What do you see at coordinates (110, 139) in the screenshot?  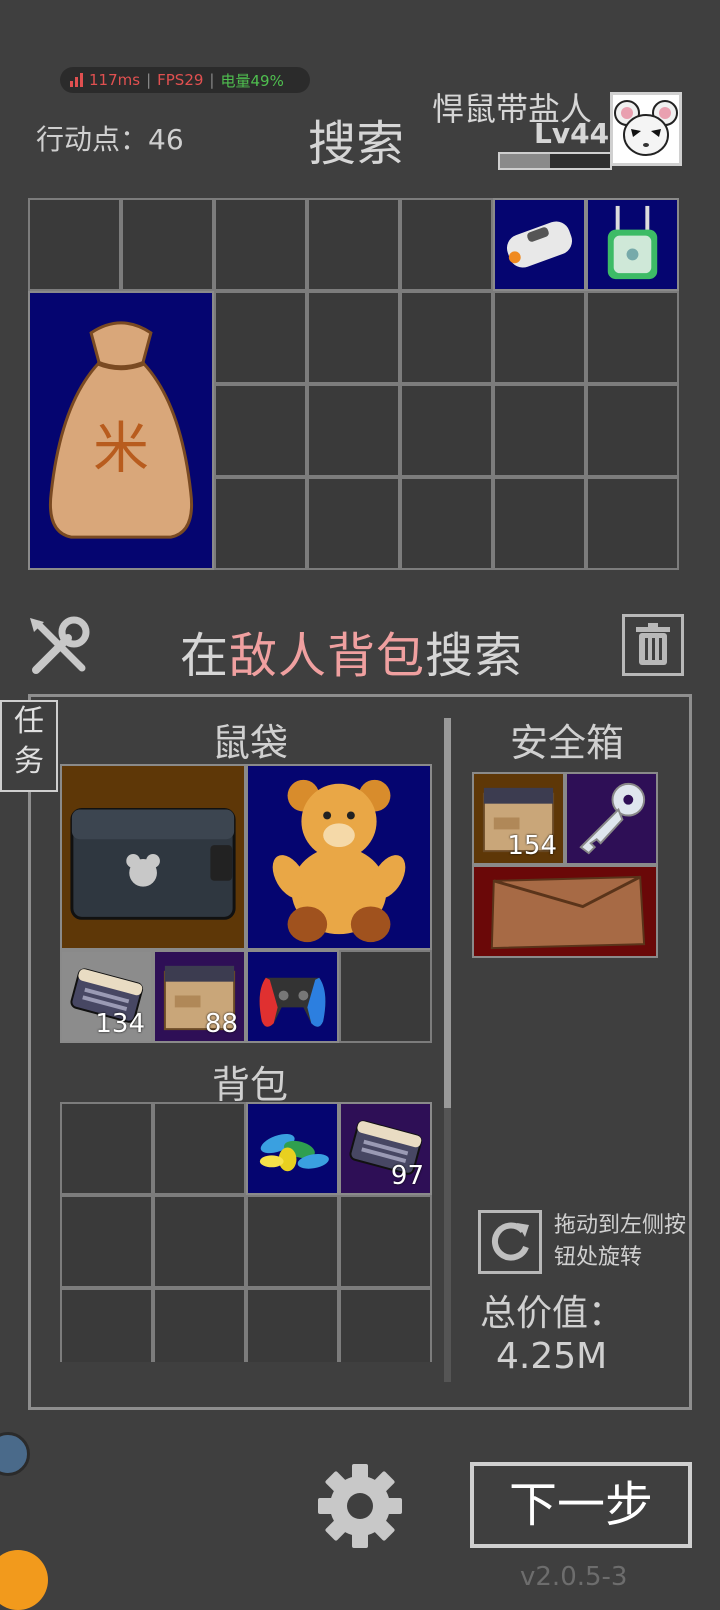 I see `action-points: 行动点：46` at bounding box center [110, 139].